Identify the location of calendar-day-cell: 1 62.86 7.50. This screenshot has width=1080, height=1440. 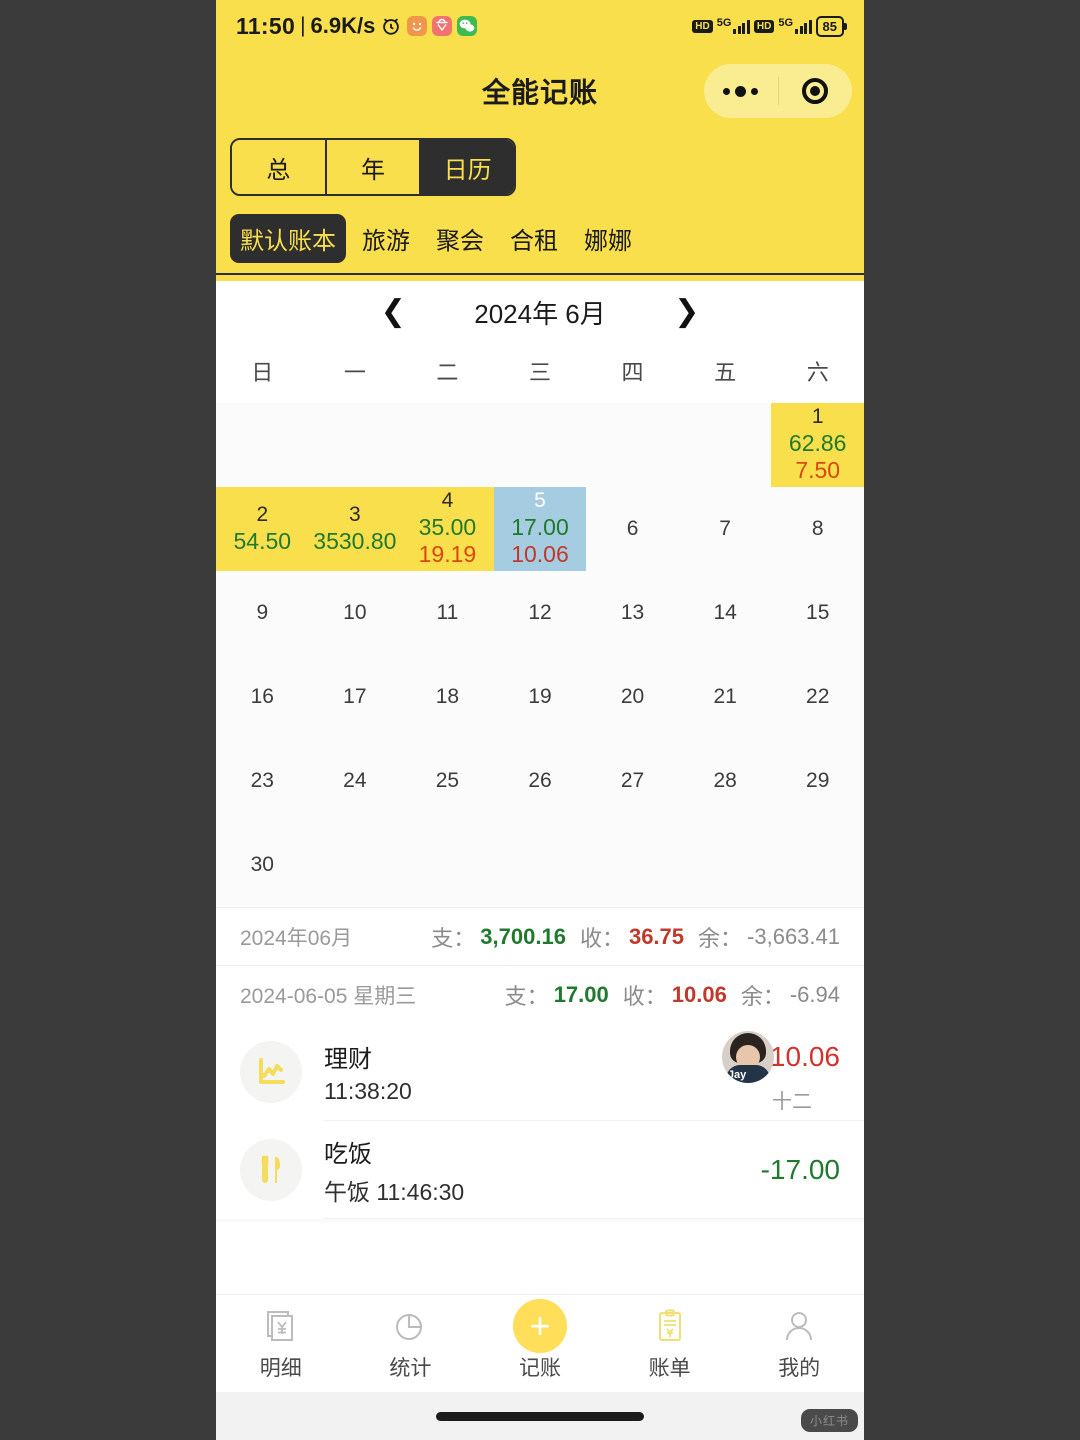
(817, 445).